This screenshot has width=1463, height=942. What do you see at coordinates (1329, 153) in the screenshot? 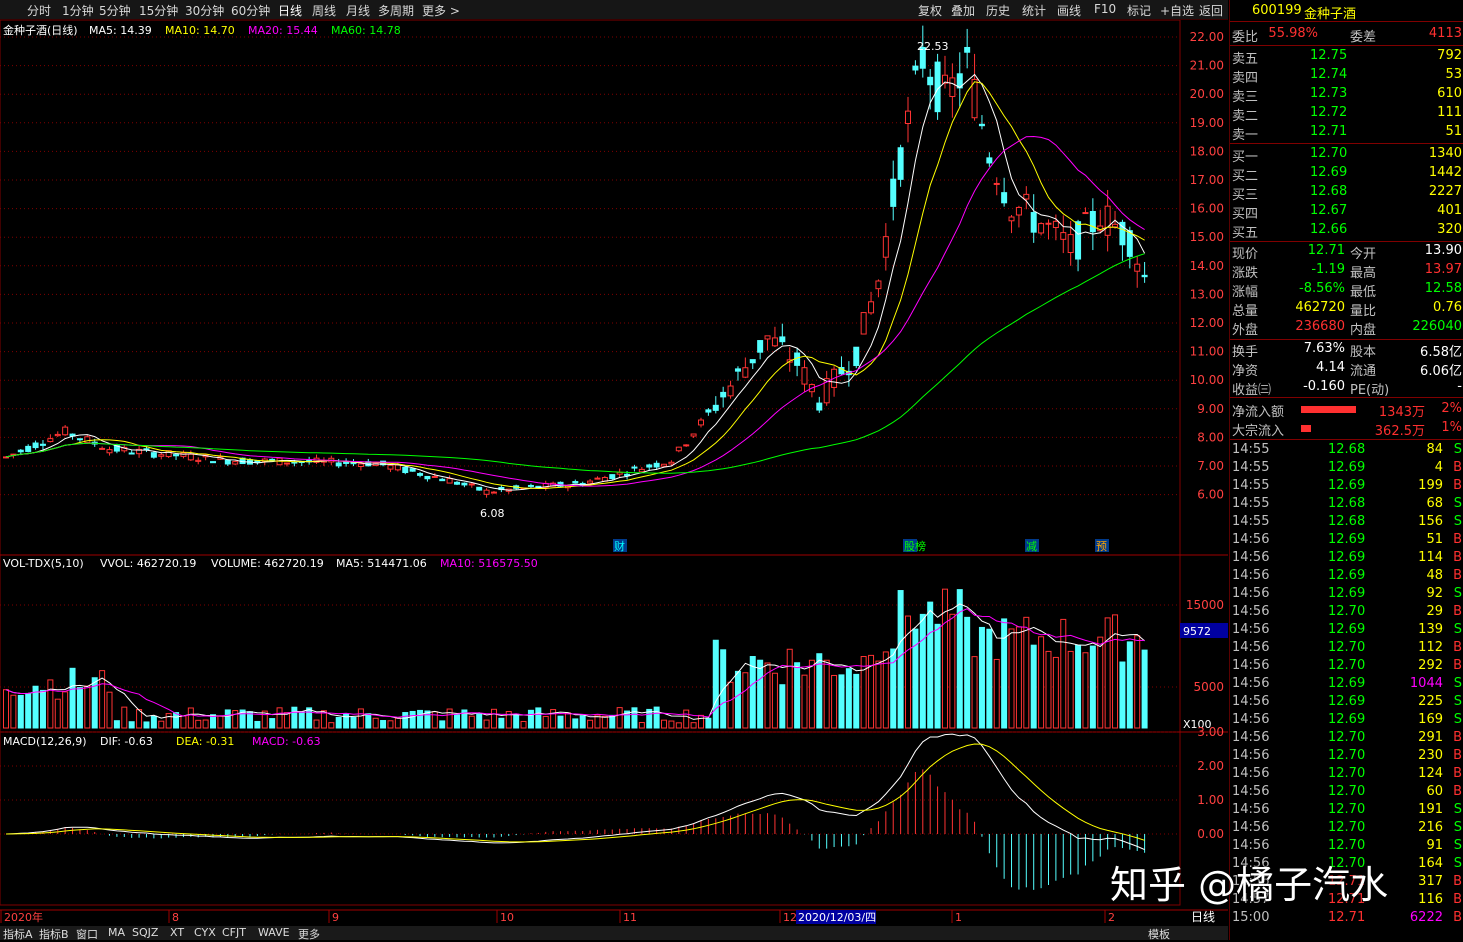
I see `bid-price: 12.70` at bounding box center [1329, 153].